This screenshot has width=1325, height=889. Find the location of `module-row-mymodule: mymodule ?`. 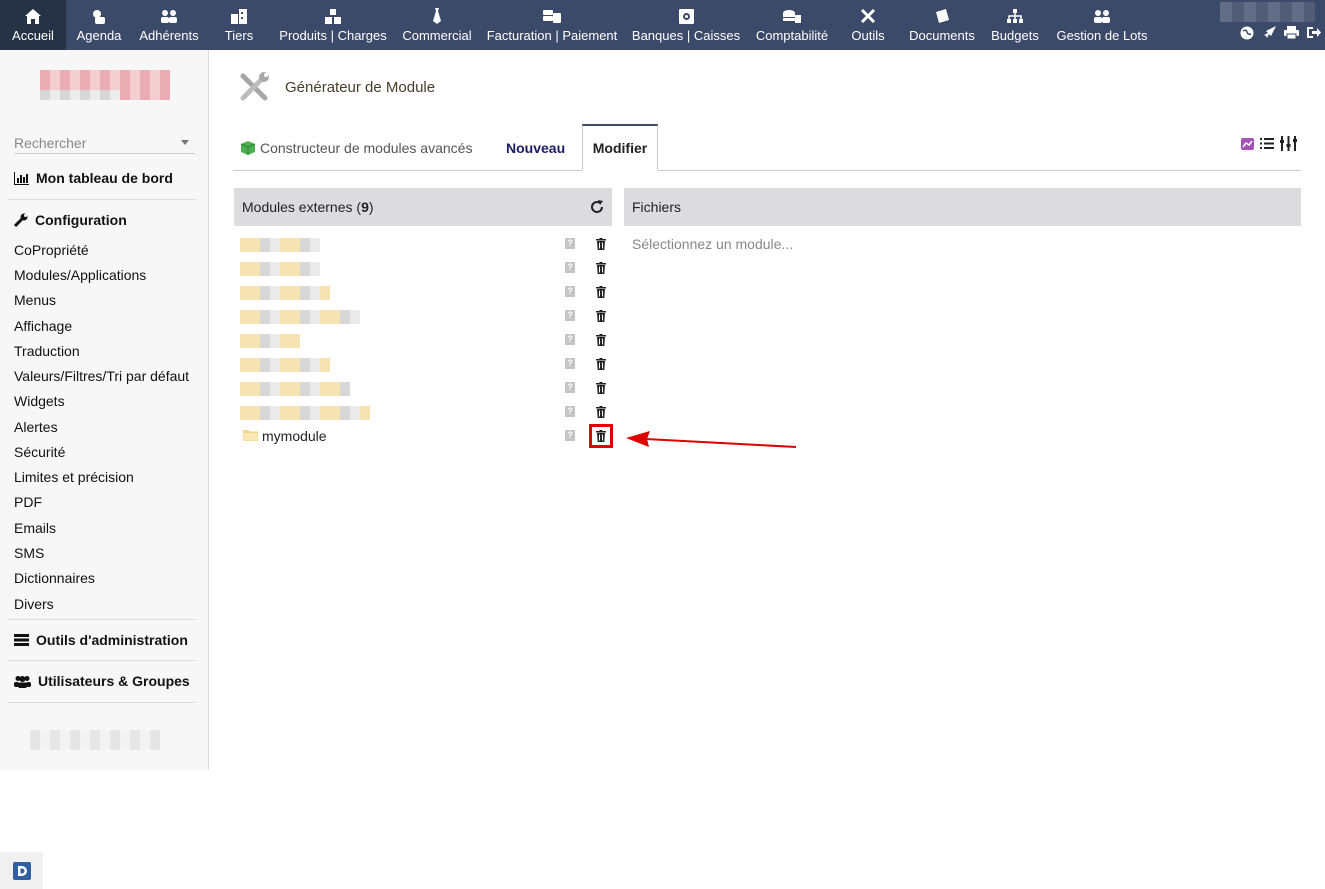

module-row-mymodule: mymodule ? is located at coordinates (423, 436).